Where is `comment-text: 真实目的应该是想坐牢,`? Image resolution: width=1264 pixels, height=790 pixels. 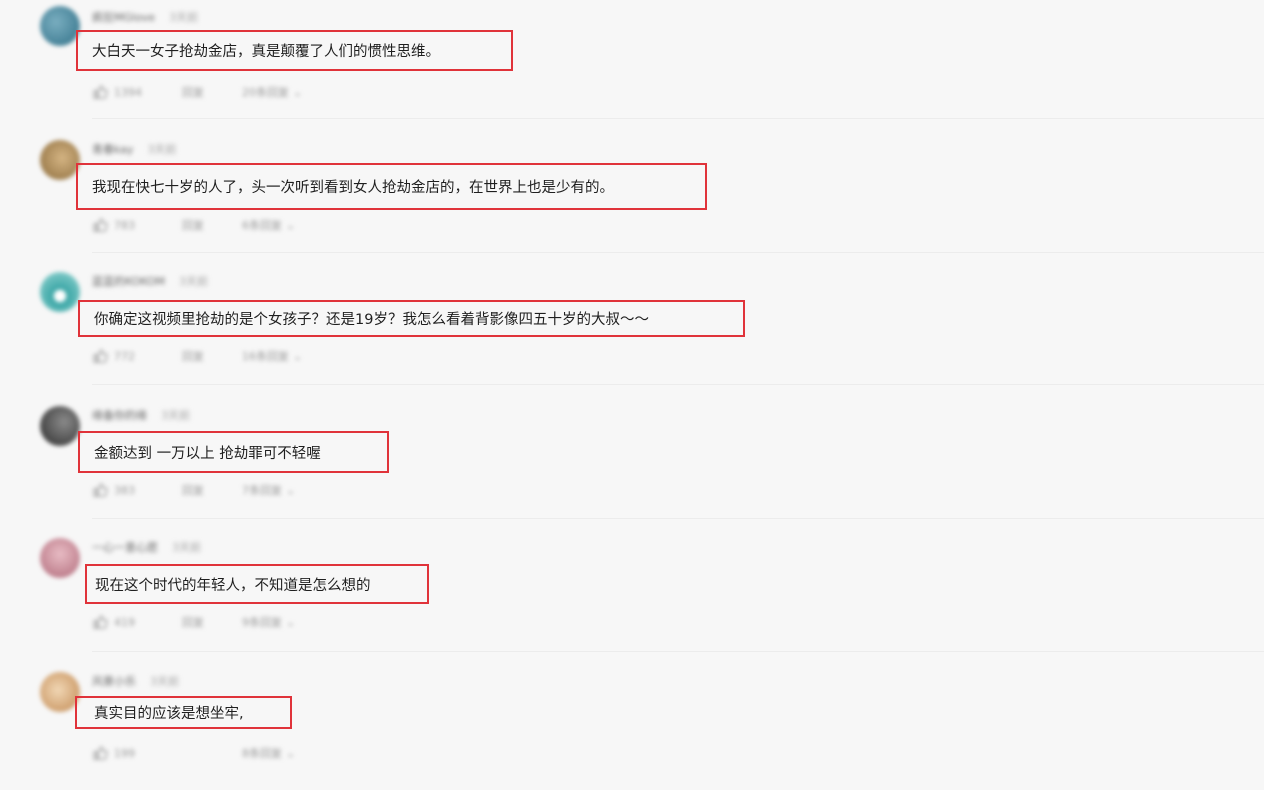 comment-text: 真实目的应该是想坐牢, is located at coordinates (183, 712).